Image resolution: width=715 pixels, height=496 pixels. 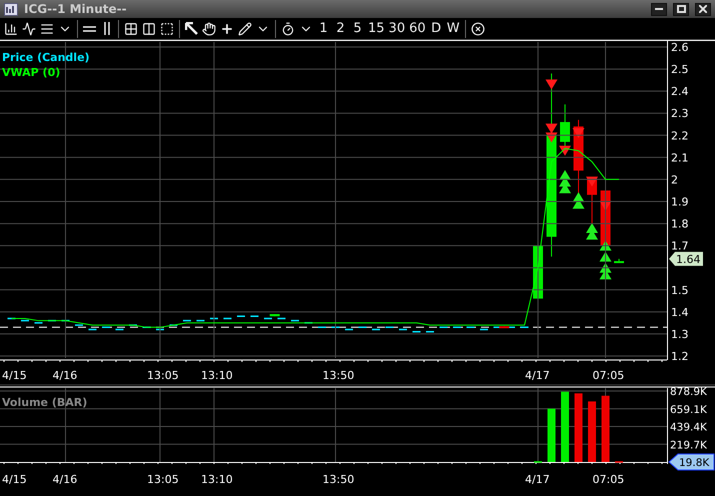 What do you see at coordinates (397, 28) in the screenshot?
I see `interval-button: 30` at bounding box center [397, 28].